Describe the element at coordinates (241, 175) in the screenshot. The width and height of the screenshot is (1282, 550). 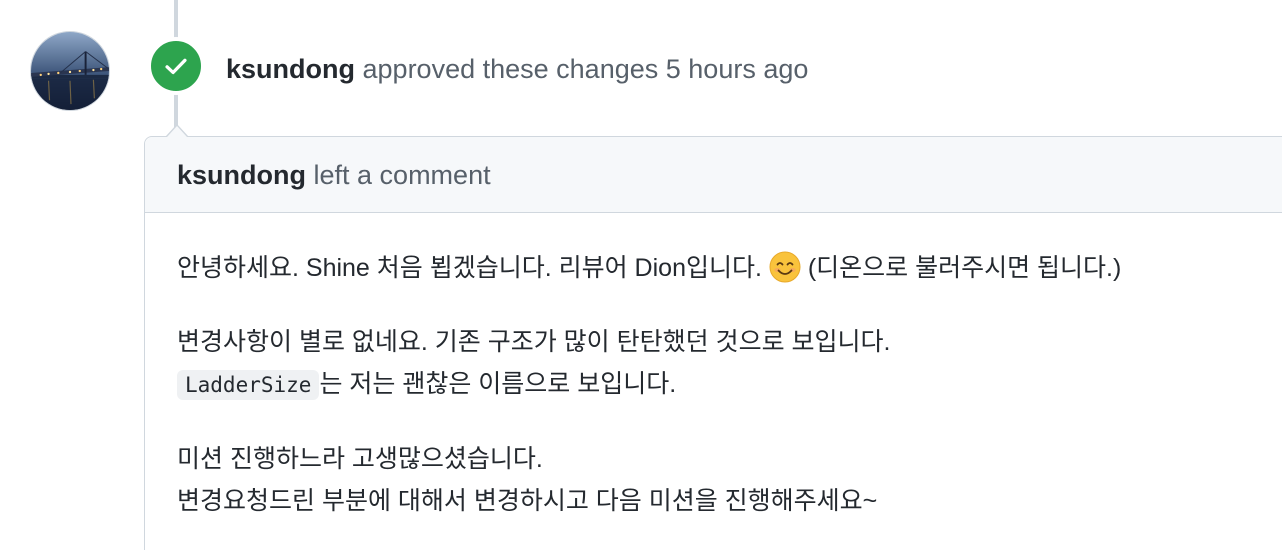
I see `comment-author-link: ksundong` at that location.